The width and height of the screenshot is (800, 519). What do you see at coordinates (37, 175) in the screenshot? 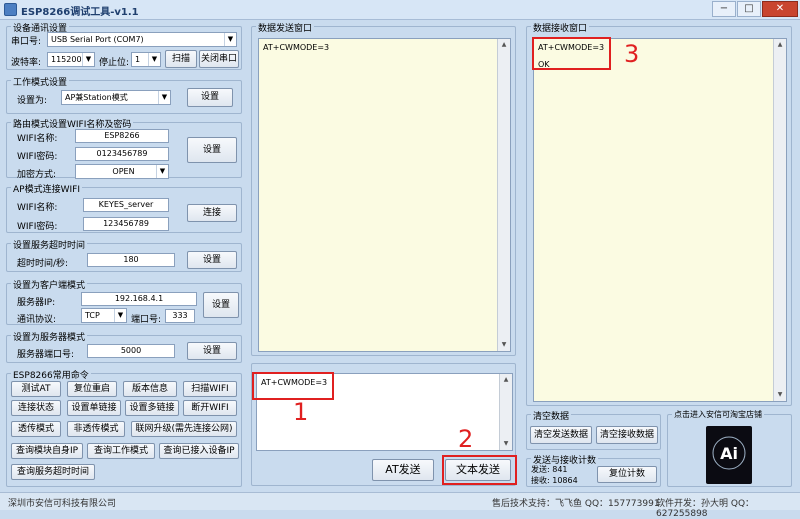
I see `encryption-label: 加密方式:` at bounding box center [37, 175].